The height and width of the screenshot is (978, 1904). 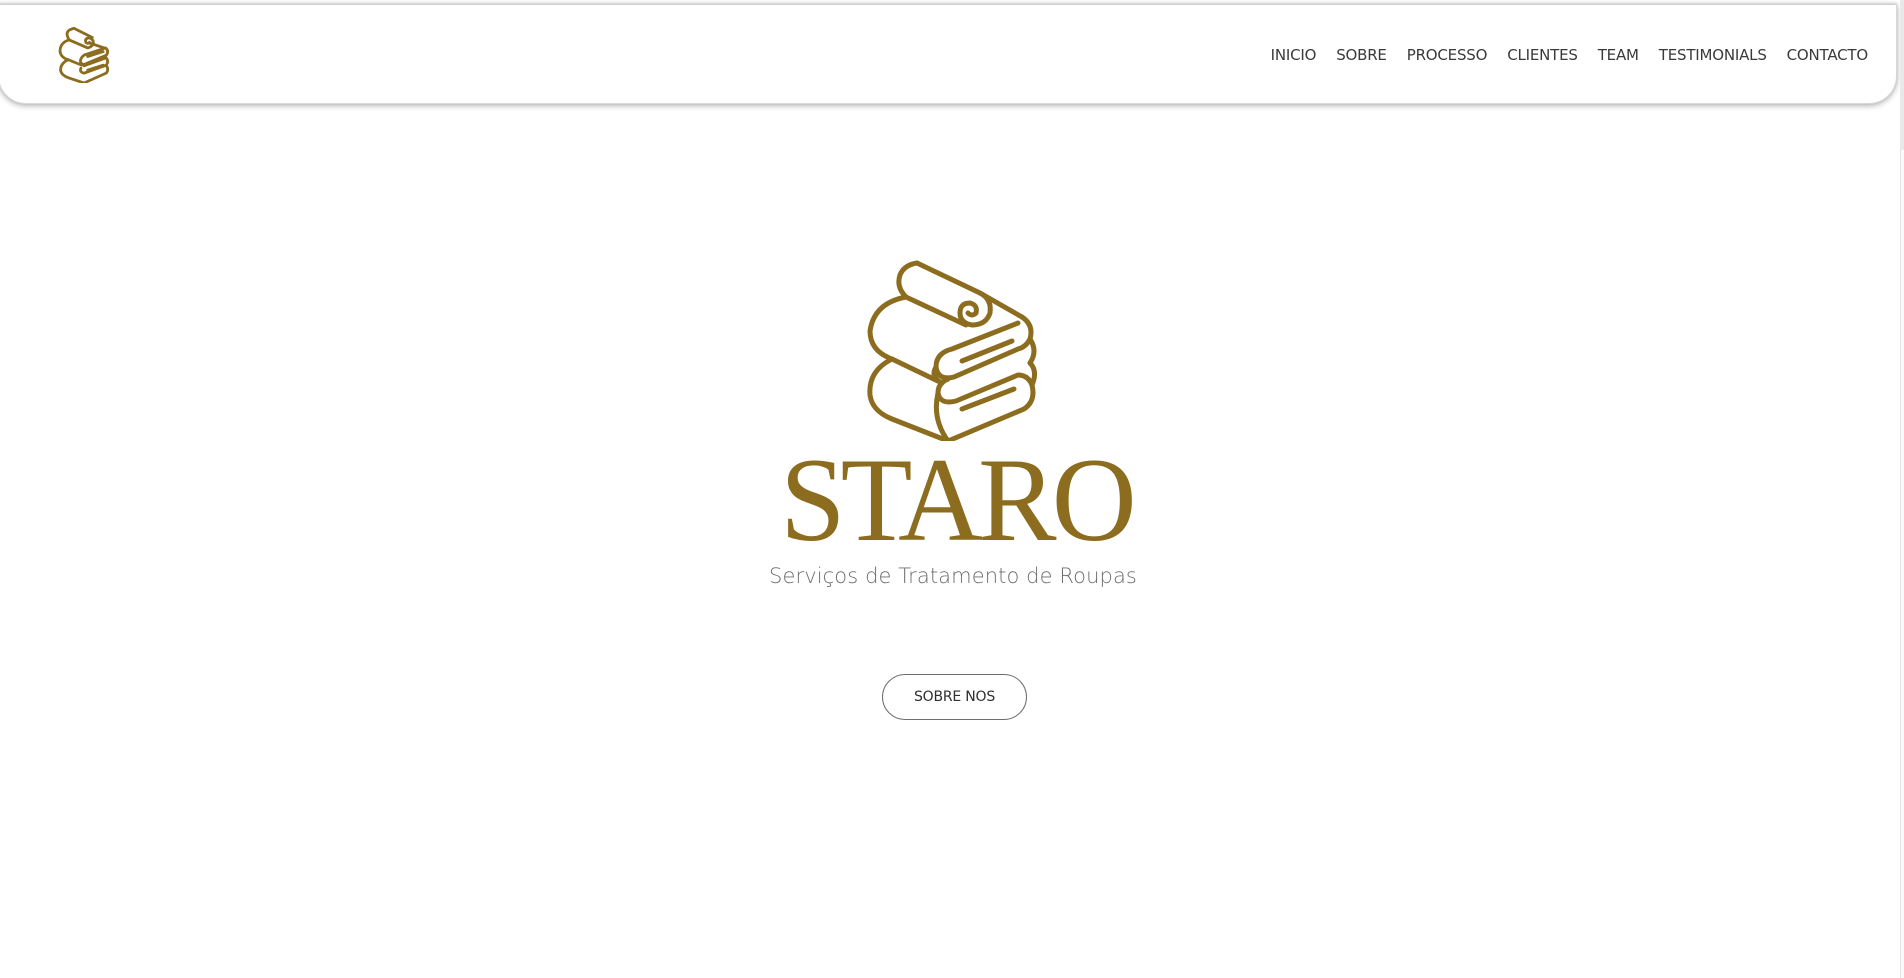 I want to click on brand-tagline: Serviços de Tratamento de Roupas, so click(x=953, y=576).